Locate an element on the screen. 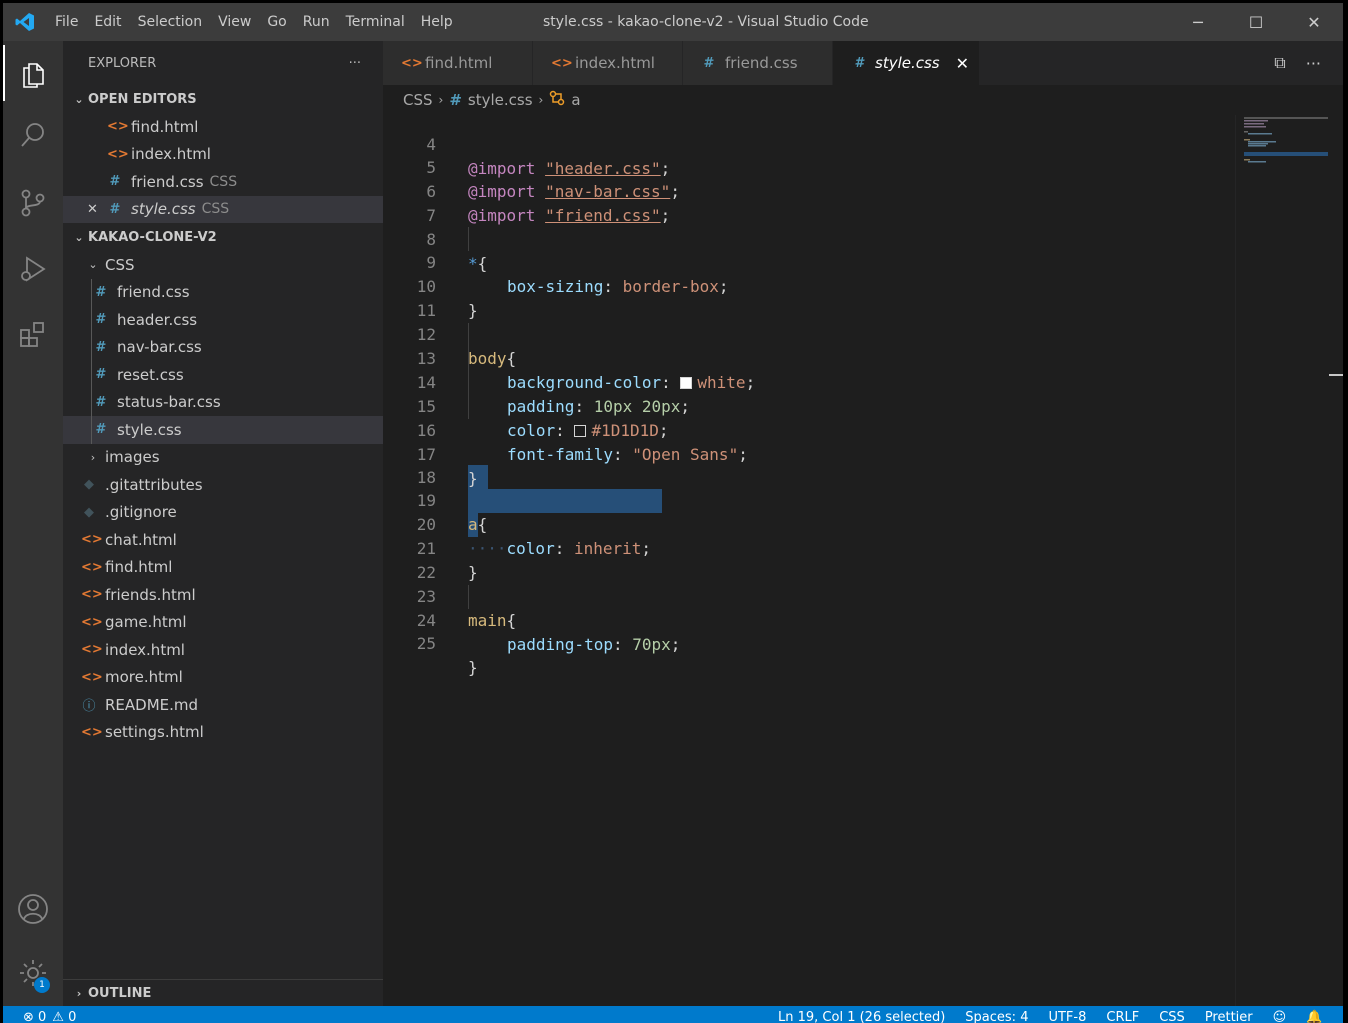 The height and width of the screenshot is (1023, 1348). file-item: <> game.html is located at coordinates (223, 623).